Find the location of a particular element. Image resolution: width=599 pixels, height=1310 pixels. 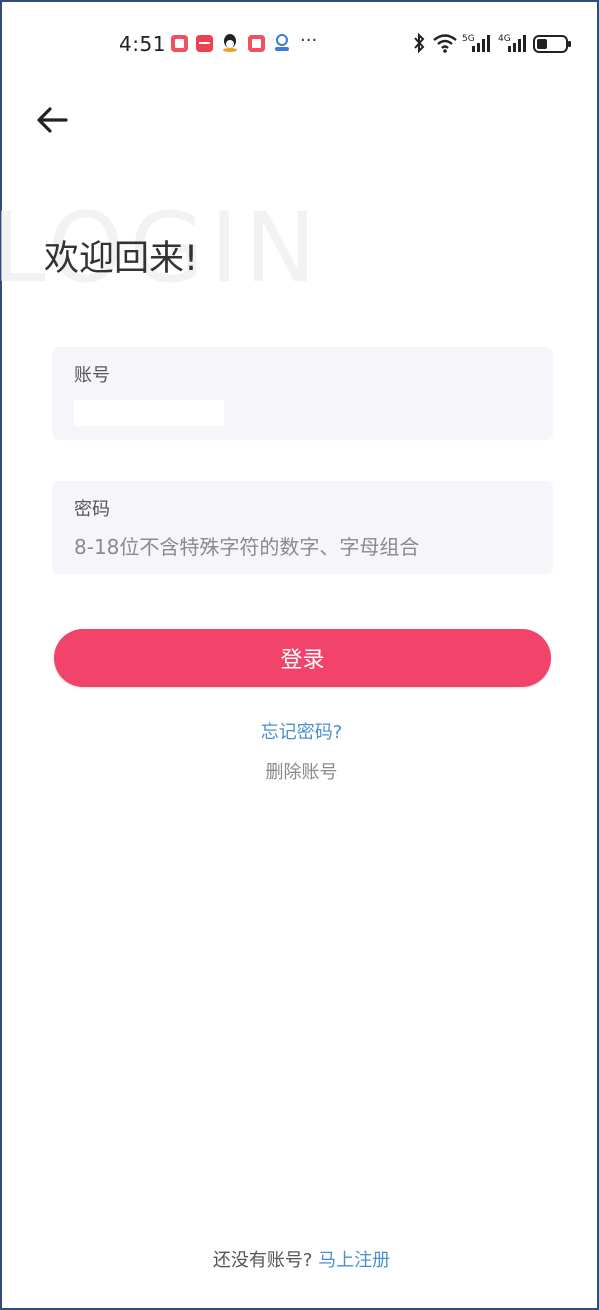

account-label: 账号 is located at coordinates (92, 375).